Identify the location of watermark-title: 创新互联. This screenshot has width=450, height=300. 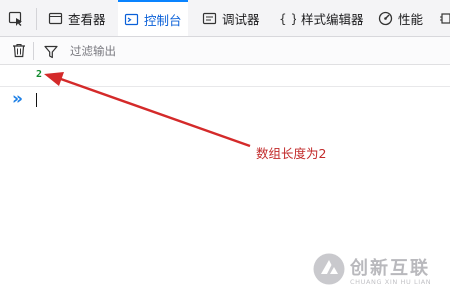
(390, 268).